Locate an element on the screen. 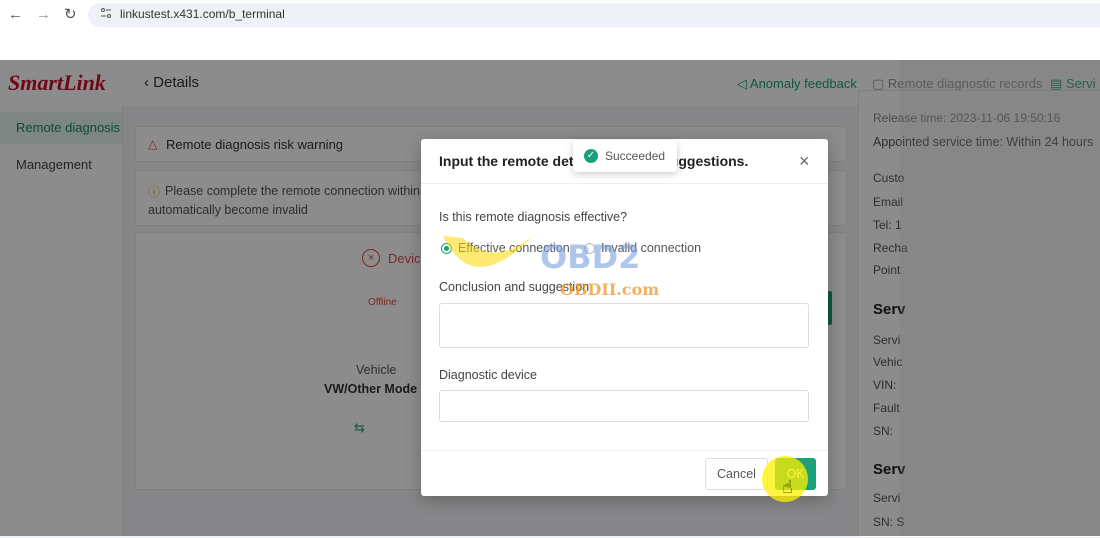 Image resolution: width=1100 pixels, height=538 pixels. watermark-logo-icon is located at coordinates (488, 251).